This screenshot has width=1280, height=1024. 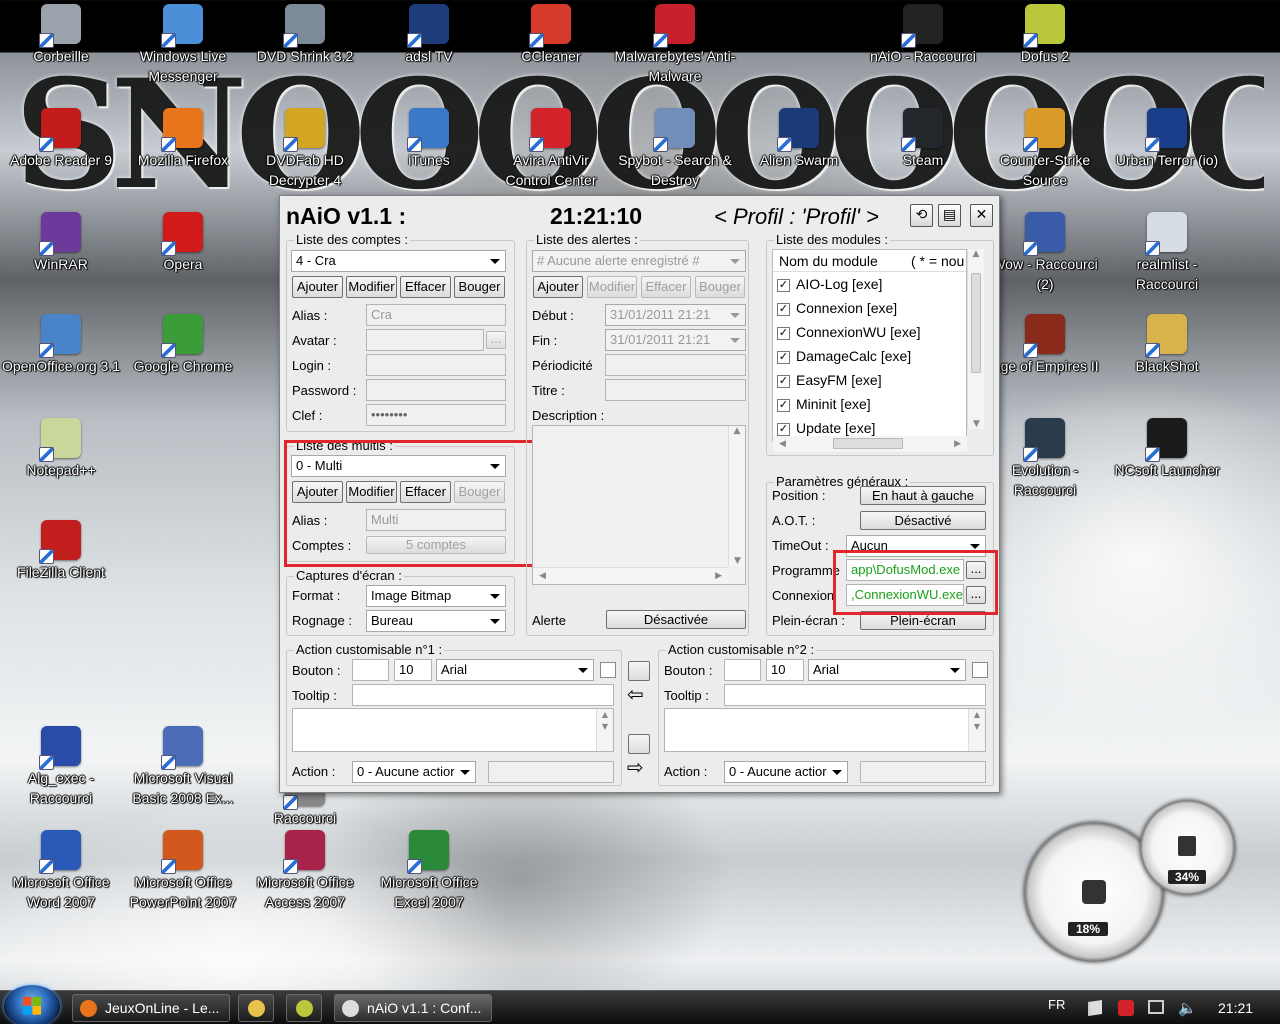 What do you see at coordinates (675, 45) in the screenshot?
I see `desktop-icon: Malwarebytes' Anti-Malware` at bounding box center [675, 45].